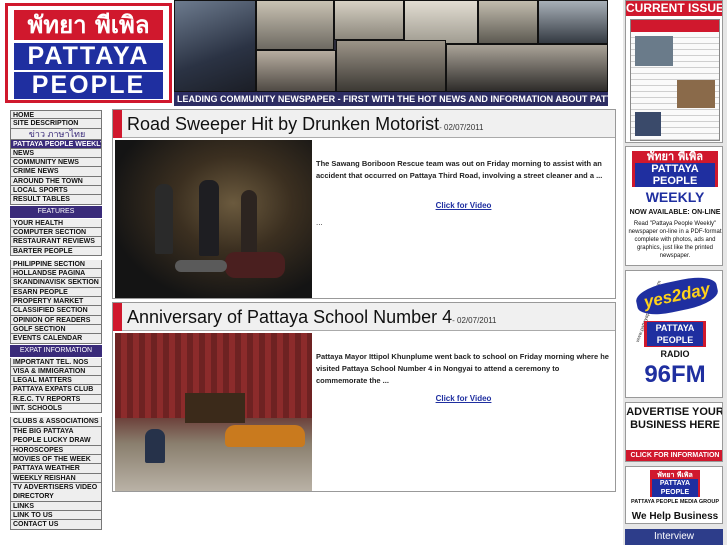 The width and height of the screenshot is (727, 545). Describe the element at coordinates (675, 80) in the screenshot. I see `current-issue-cover` at that location.